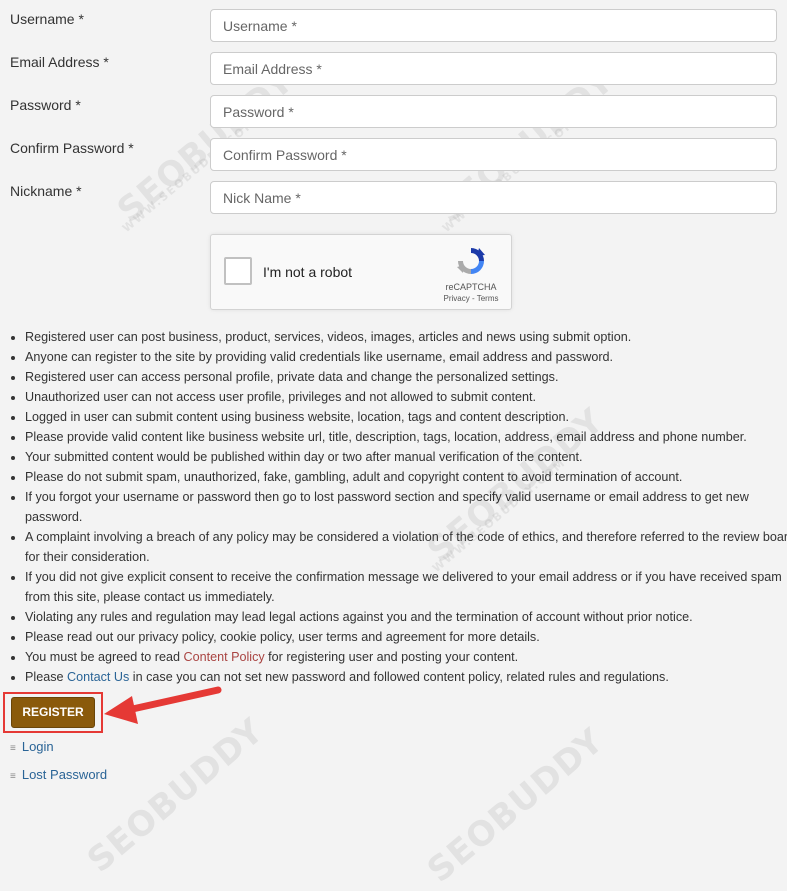 The image size is (787, 891). I want to click on username-row: Username *, so click(393, 31).